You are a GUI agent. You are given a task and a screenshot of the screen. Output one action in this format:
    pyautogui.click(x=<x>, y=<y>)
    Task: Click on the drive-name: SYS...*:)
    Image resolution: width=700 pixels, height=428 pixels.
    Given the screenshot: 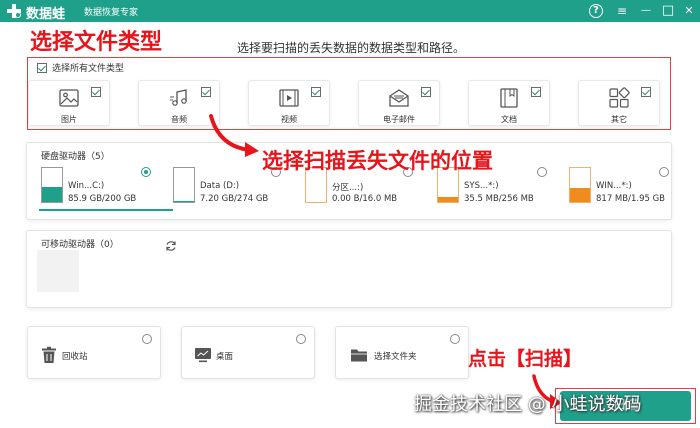 What is the action you would take?
    pyautogui.click(x=481, y=186)
    